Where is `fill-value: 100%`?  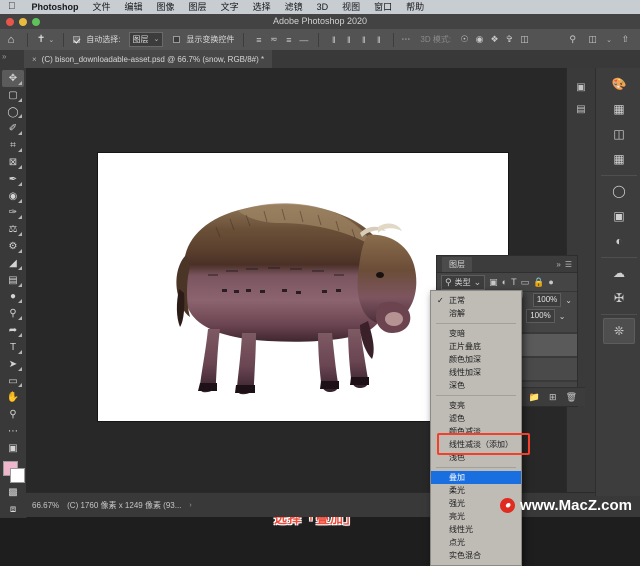 fill-value: 100% is located at coordinates (540, 316).